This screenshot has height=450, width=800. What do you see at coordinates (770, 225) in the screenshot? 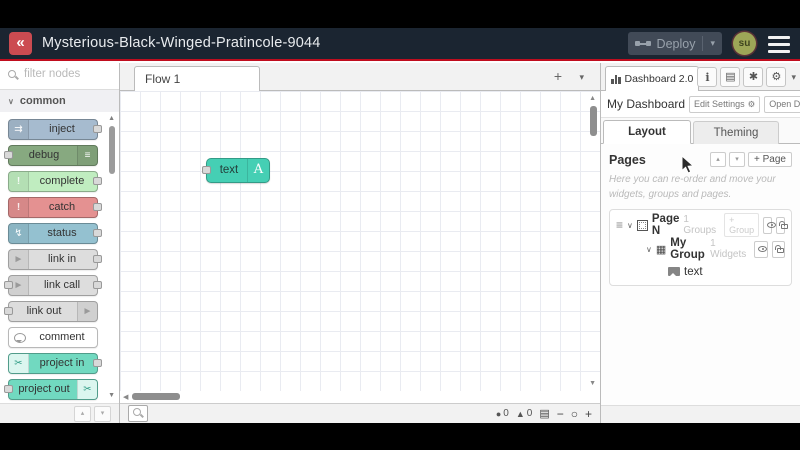
I see `page-visibility-button` at bounding box center [770, 225].